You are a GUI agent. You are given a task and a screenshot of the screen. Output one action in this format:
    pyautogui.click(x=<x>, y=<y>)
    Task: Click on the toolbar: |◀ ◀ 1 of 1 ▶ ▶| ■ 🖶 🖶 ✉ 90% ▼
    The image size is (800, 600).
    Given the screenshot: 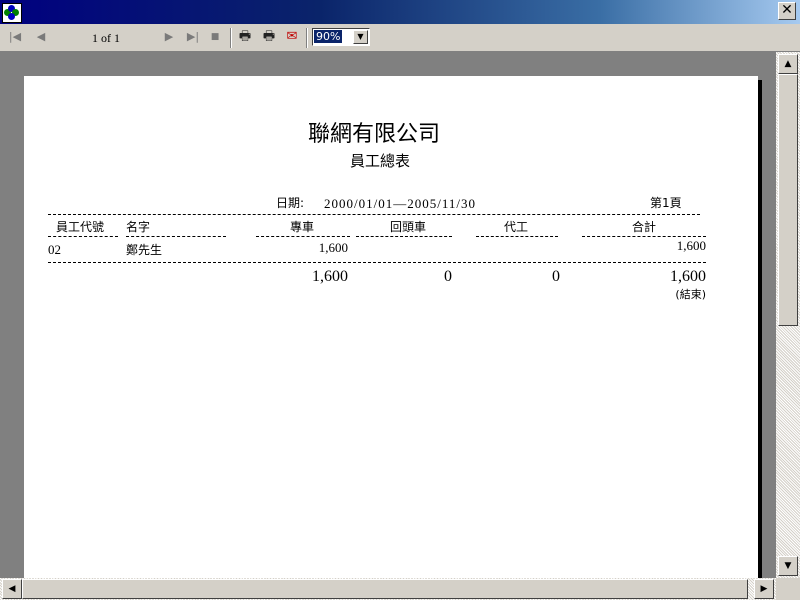 What is the action you would take?
    pyautogui.click(x=400, y=38)
    